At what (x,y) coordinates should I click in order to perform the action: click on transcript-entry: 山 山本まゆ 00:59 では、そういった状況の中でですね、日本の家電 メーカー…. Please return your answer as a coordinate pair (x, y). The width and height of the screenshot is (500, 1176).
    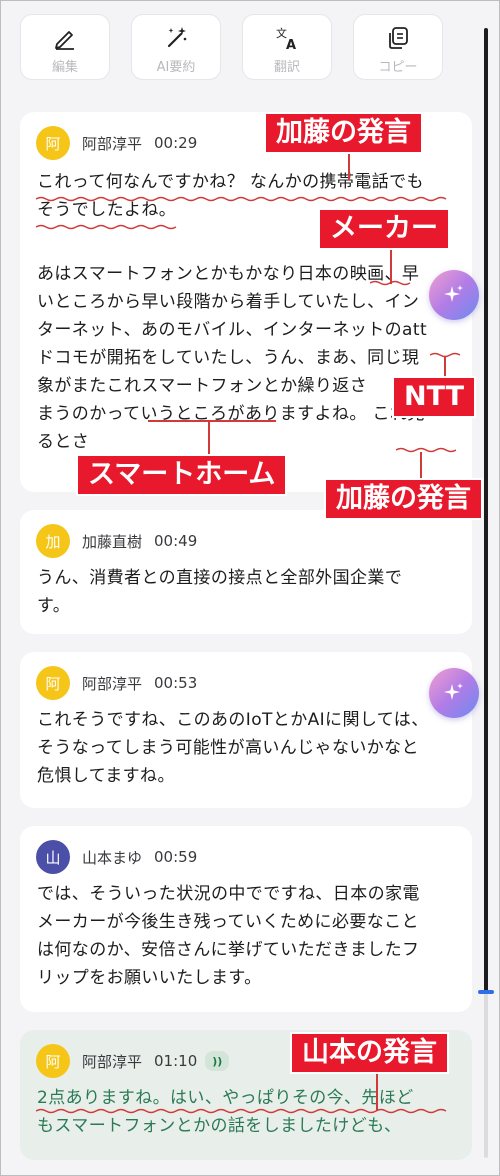
    Looking at the image, I should click on (246, 919).